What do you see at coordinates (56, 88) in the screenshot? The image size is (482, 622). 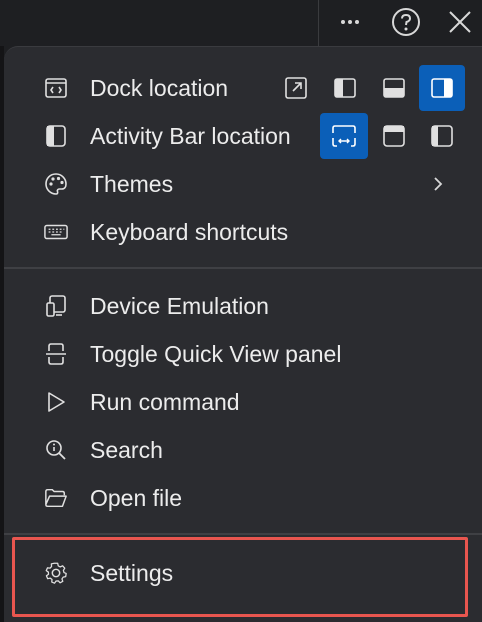 I see `dock-icon` at bounding box center [56, 88].